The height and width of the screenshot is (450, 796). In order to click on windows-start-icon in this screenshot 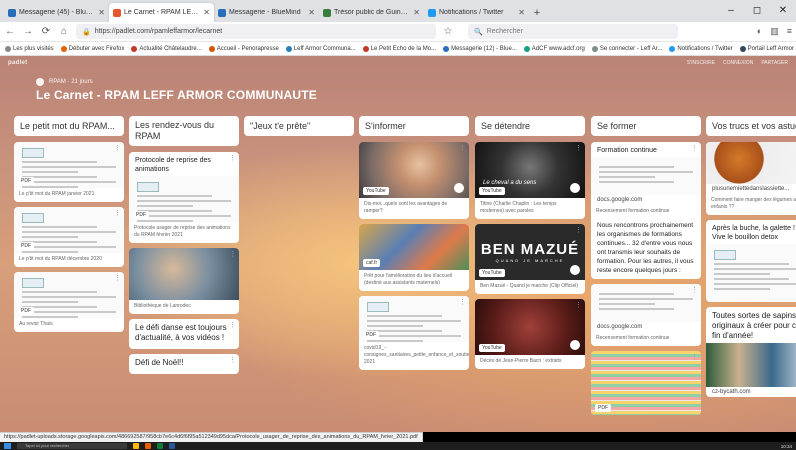, I will do `click(7, 446)`.